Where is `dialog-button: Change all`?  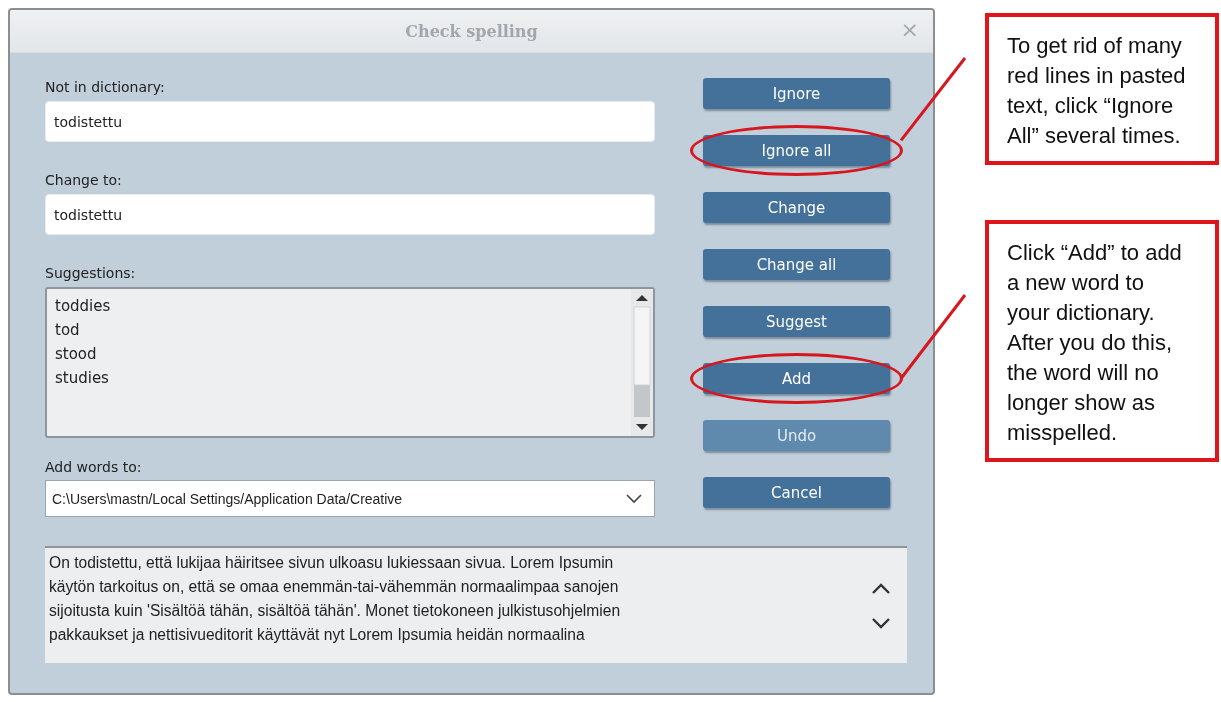 dialog-button: Change all is located at coordinates (796, 264).